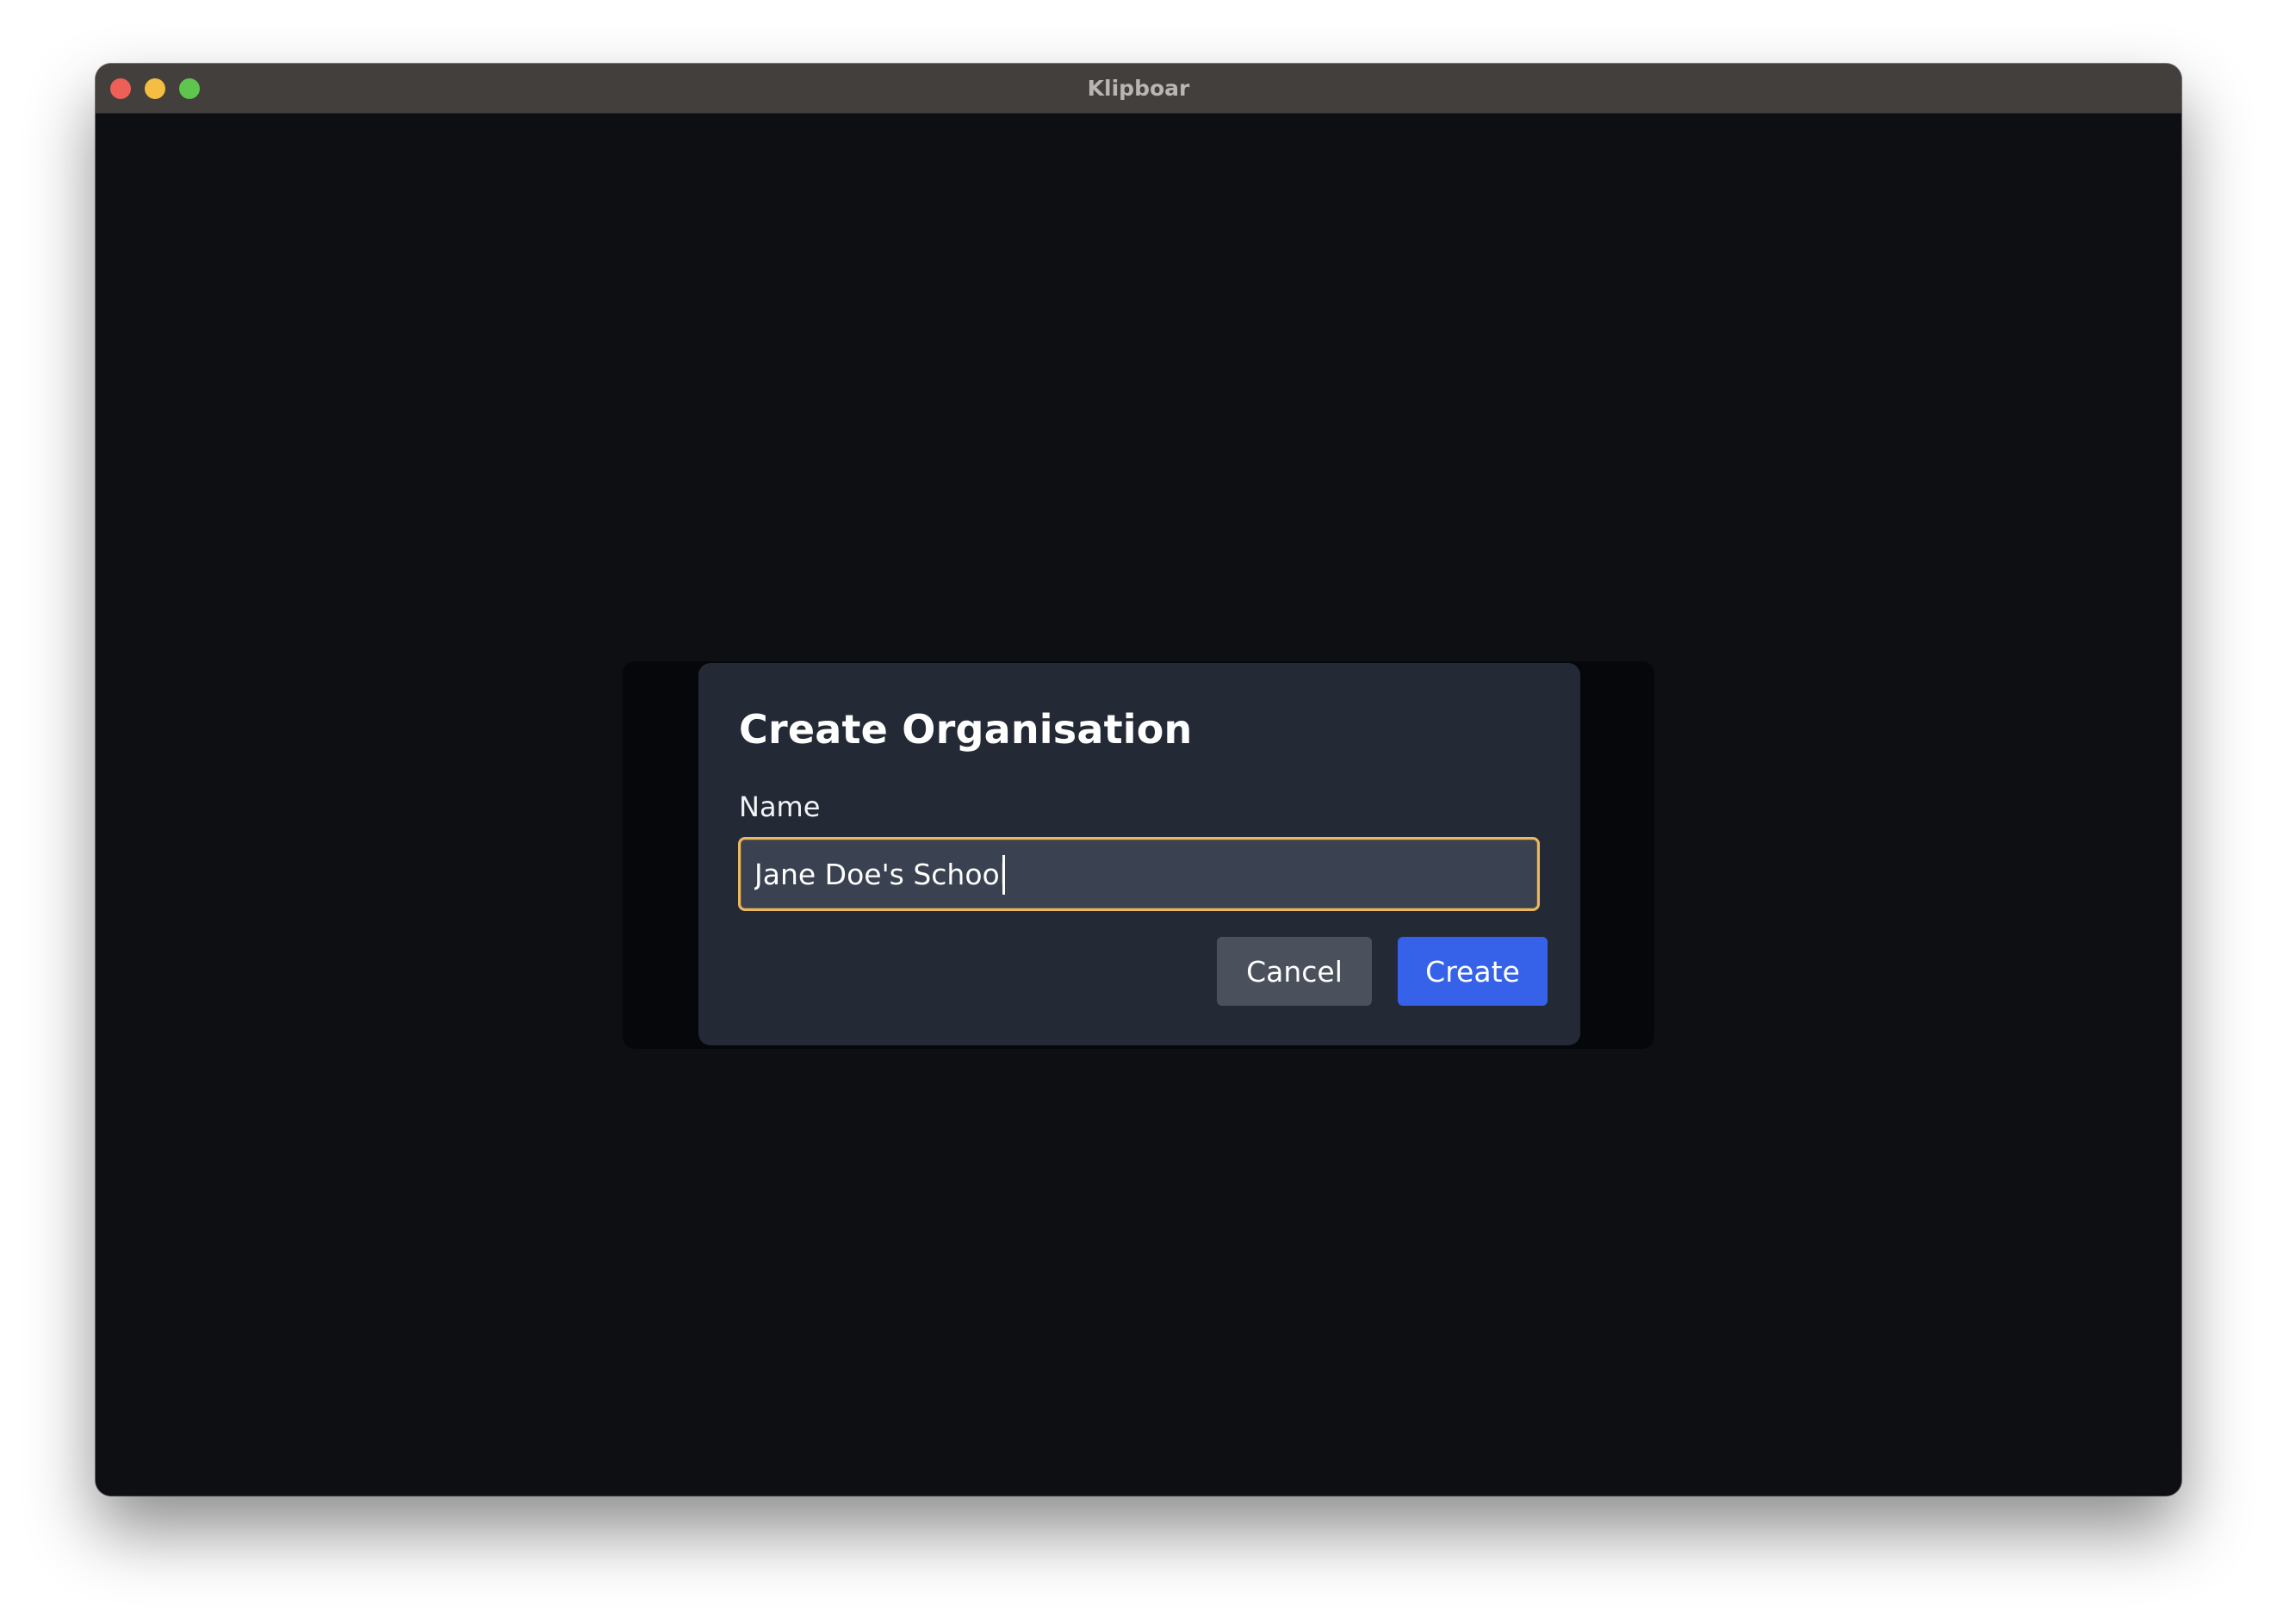 This screenshot has height=1624, width=2277. I want to click on name-input, so click(1139, 874).